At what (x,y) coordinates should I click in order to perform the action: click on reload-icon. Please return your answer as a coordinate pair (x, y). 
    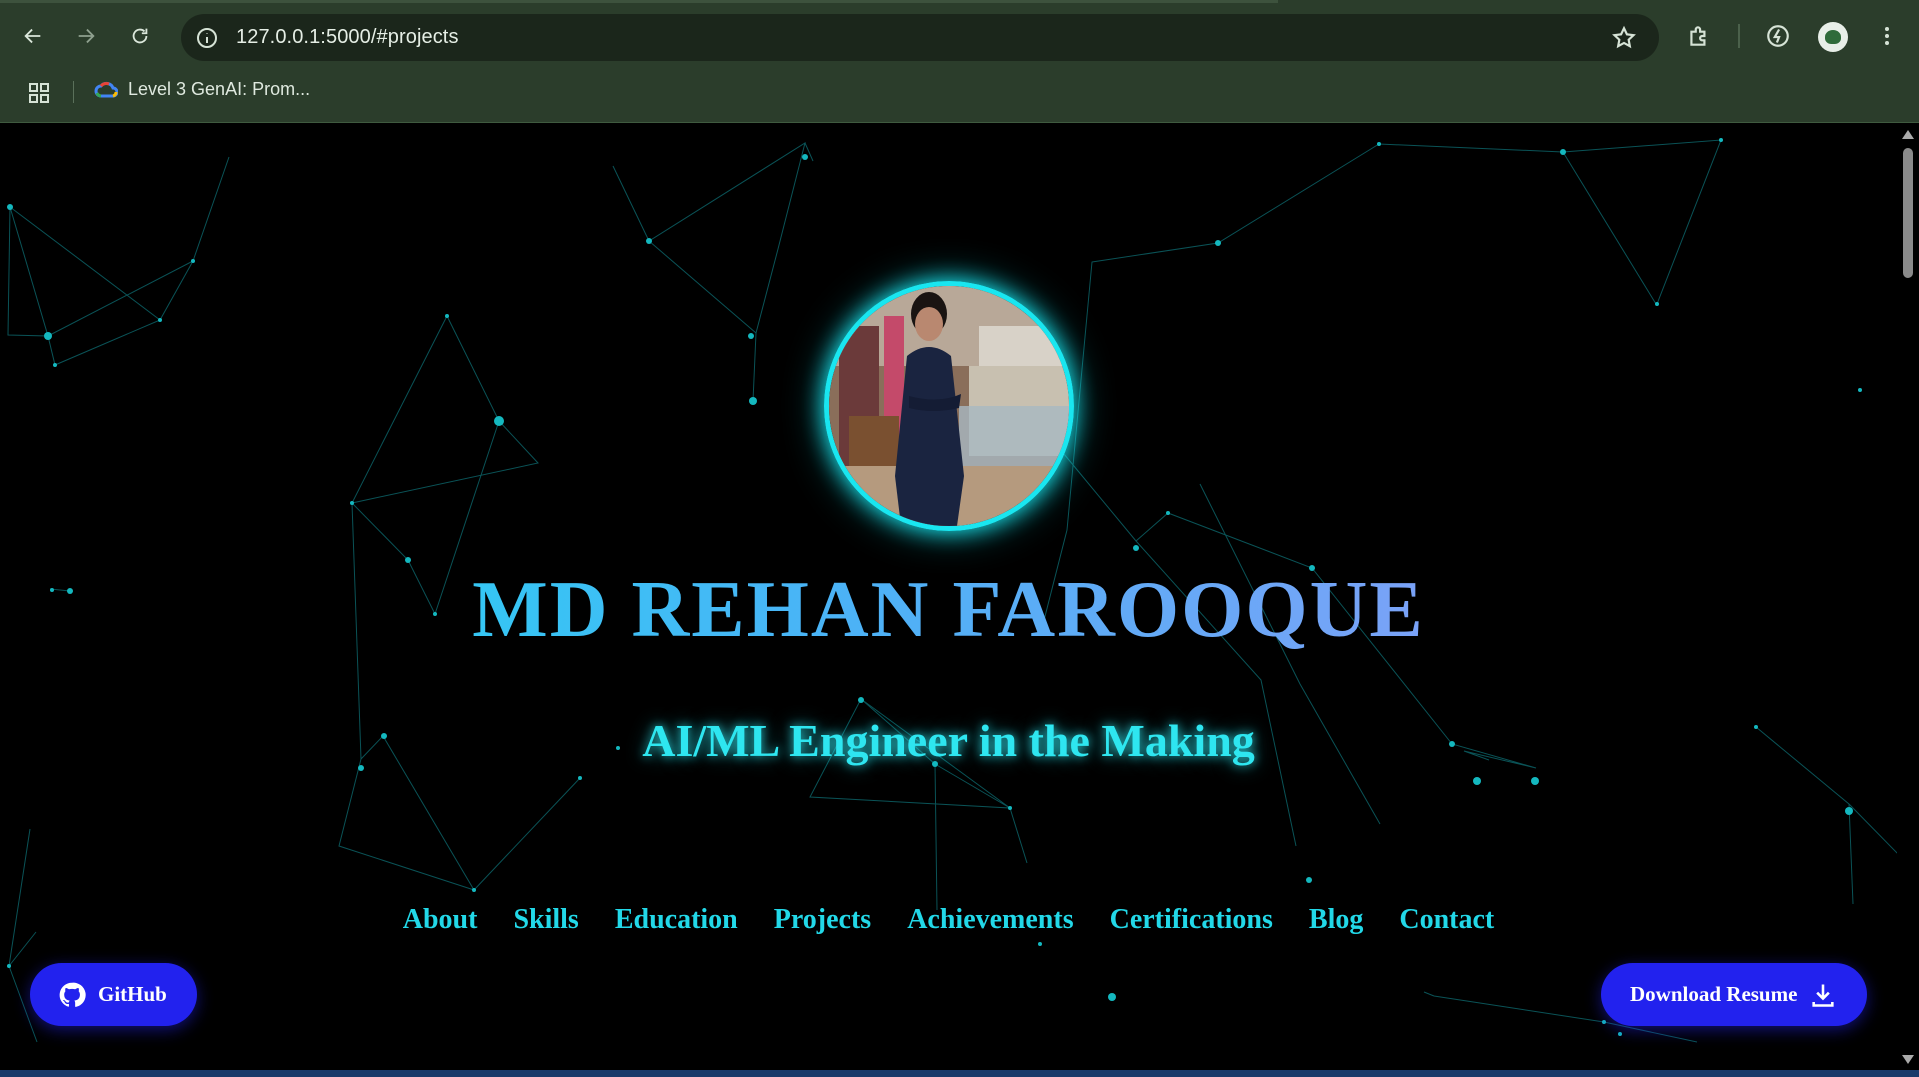
    Looking at the image, I should click on (140, 36).